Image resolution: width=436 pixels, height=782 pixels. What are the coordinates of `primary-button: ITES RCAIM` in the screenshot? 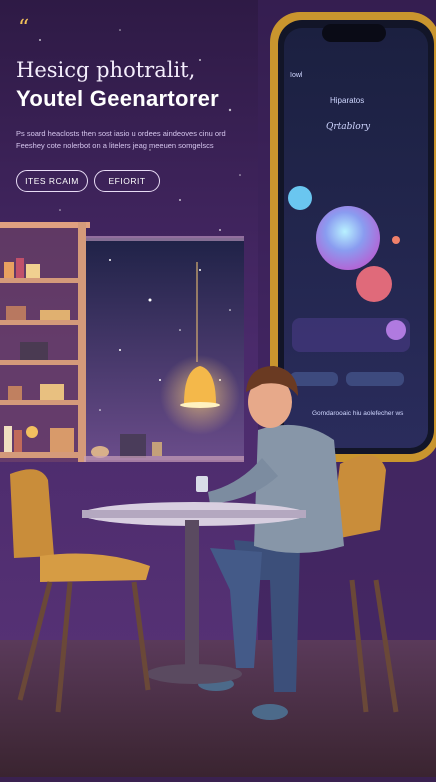 It's located at (52, 181).